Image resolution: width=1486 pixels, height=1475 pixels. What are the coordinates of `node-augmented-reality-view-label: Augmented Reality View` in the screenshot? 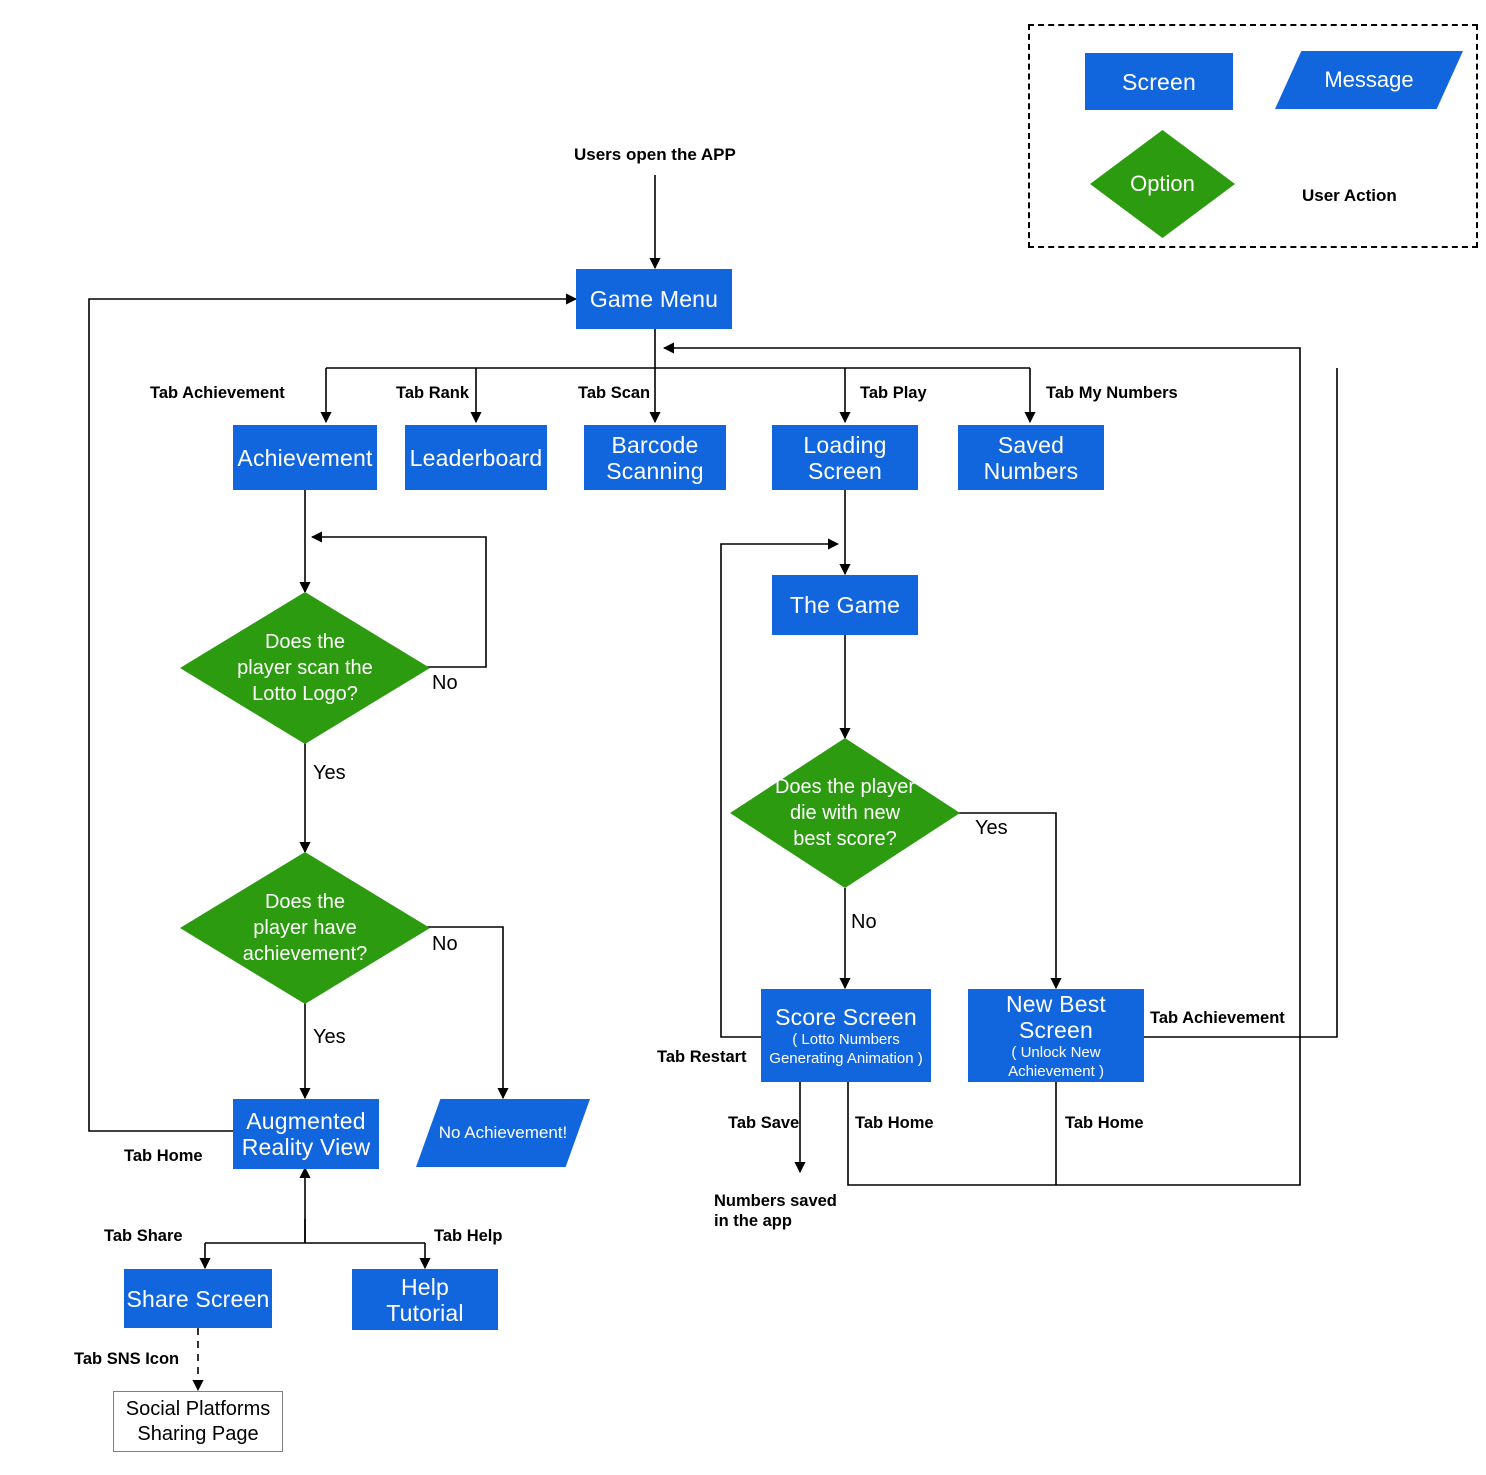 It's located at (306, 1134).